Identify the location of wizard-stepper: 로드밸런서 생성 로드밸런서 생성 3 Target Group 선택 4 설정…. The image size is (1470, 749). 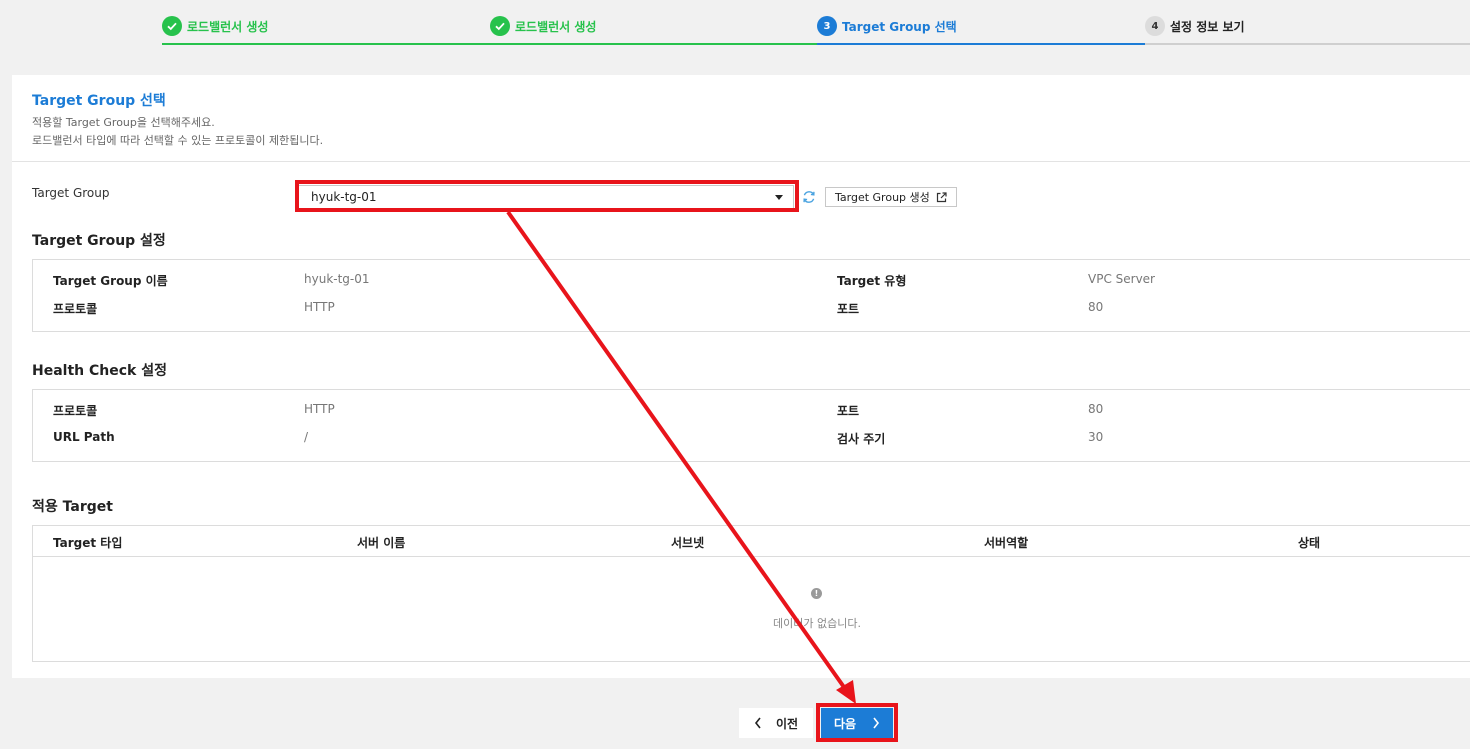
(735, 23).